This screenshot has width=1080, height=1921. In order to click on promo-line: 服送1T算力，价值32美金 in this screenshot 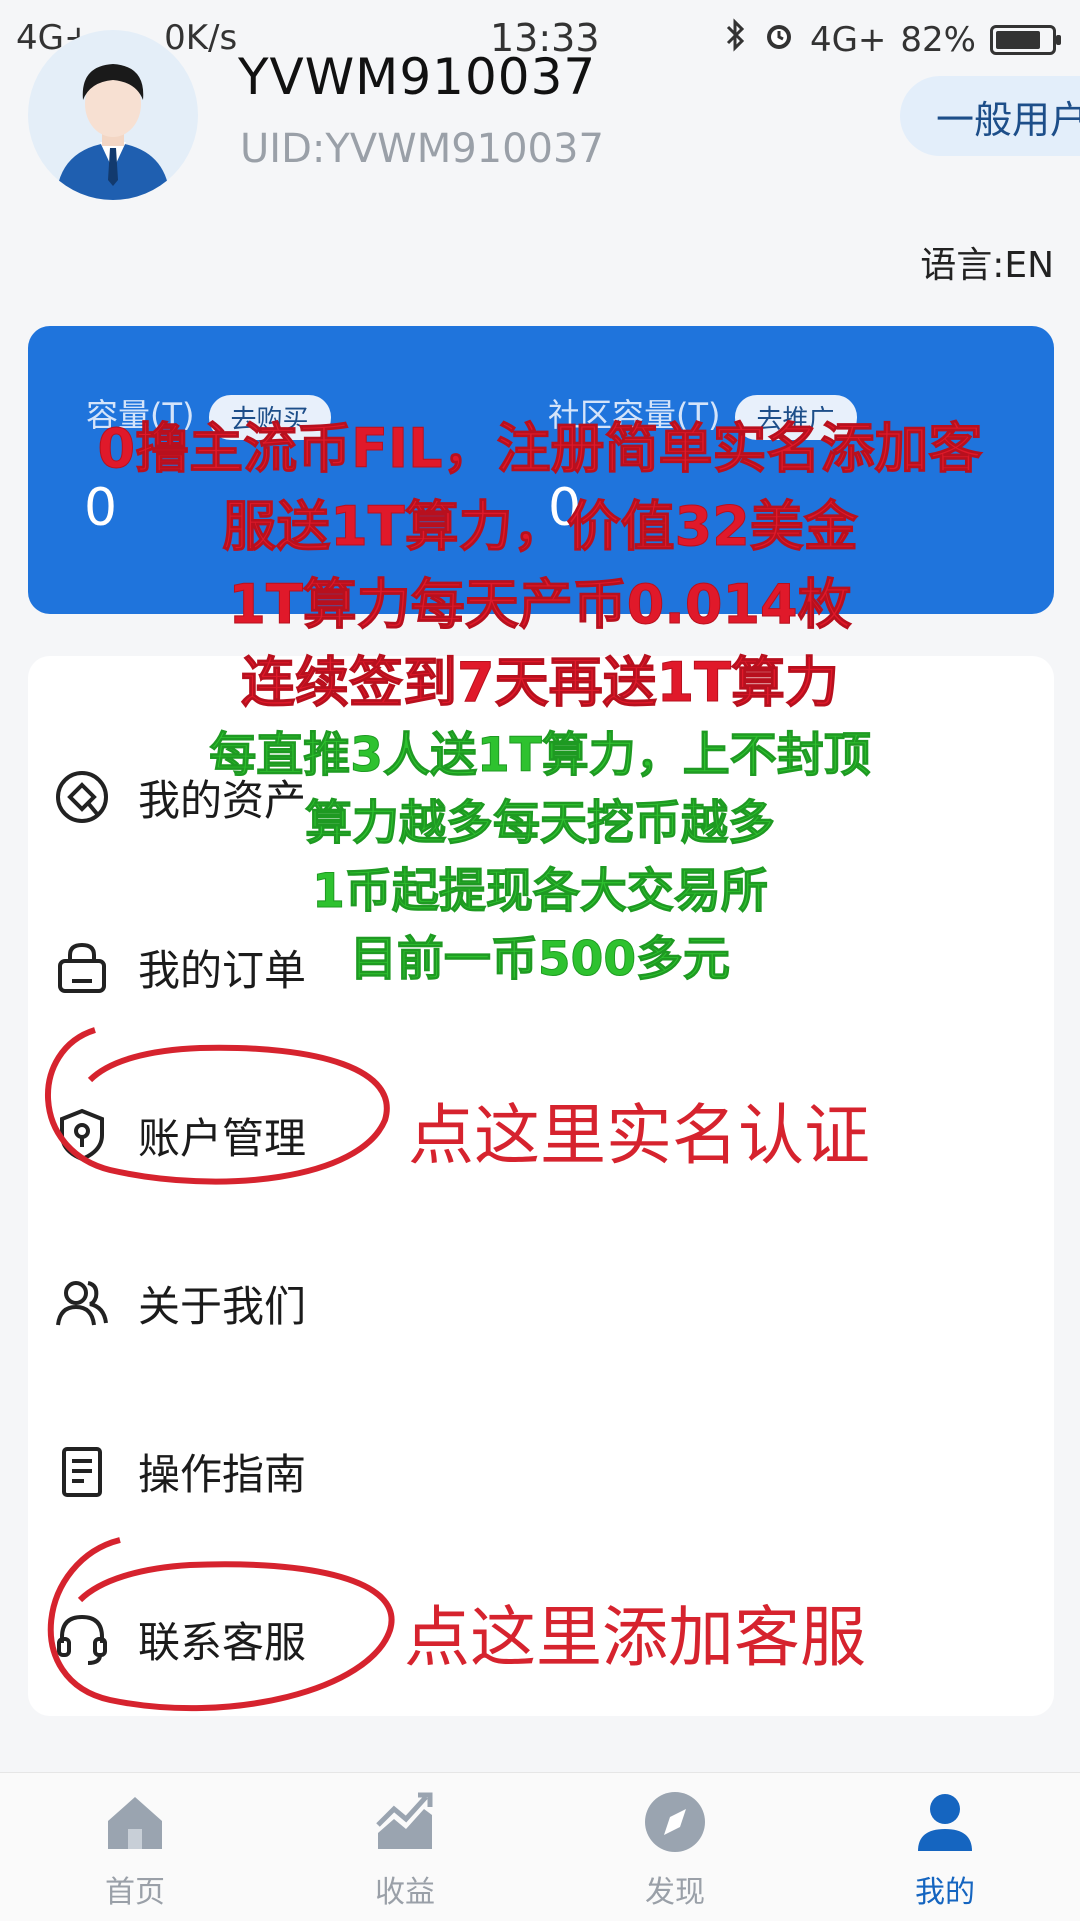, I will do `click(540, 527)`.